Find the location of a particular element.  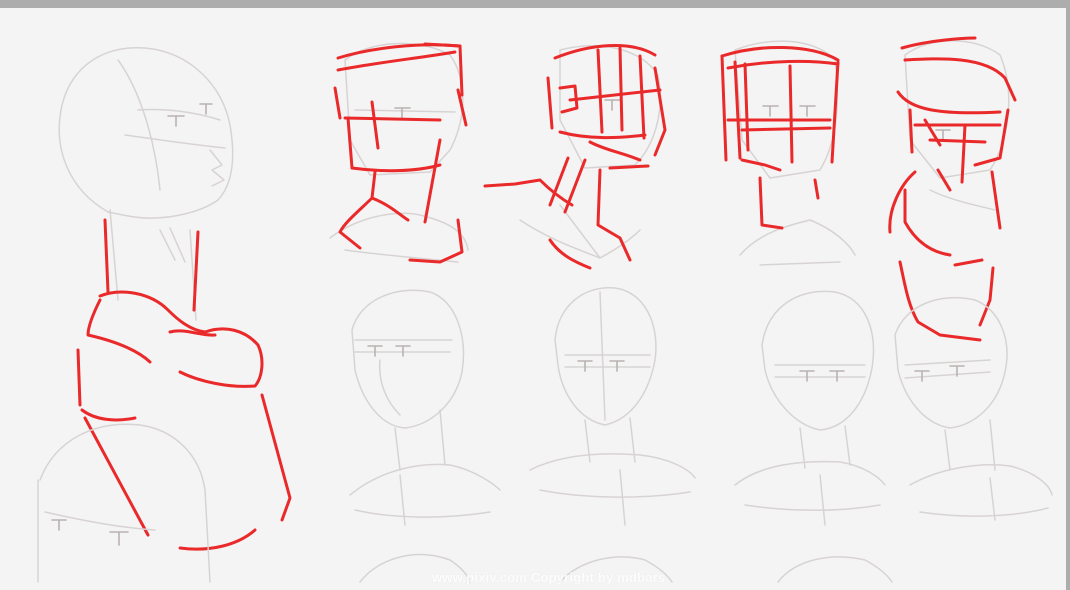

large-head-construction is located at coordinates (184, 384).